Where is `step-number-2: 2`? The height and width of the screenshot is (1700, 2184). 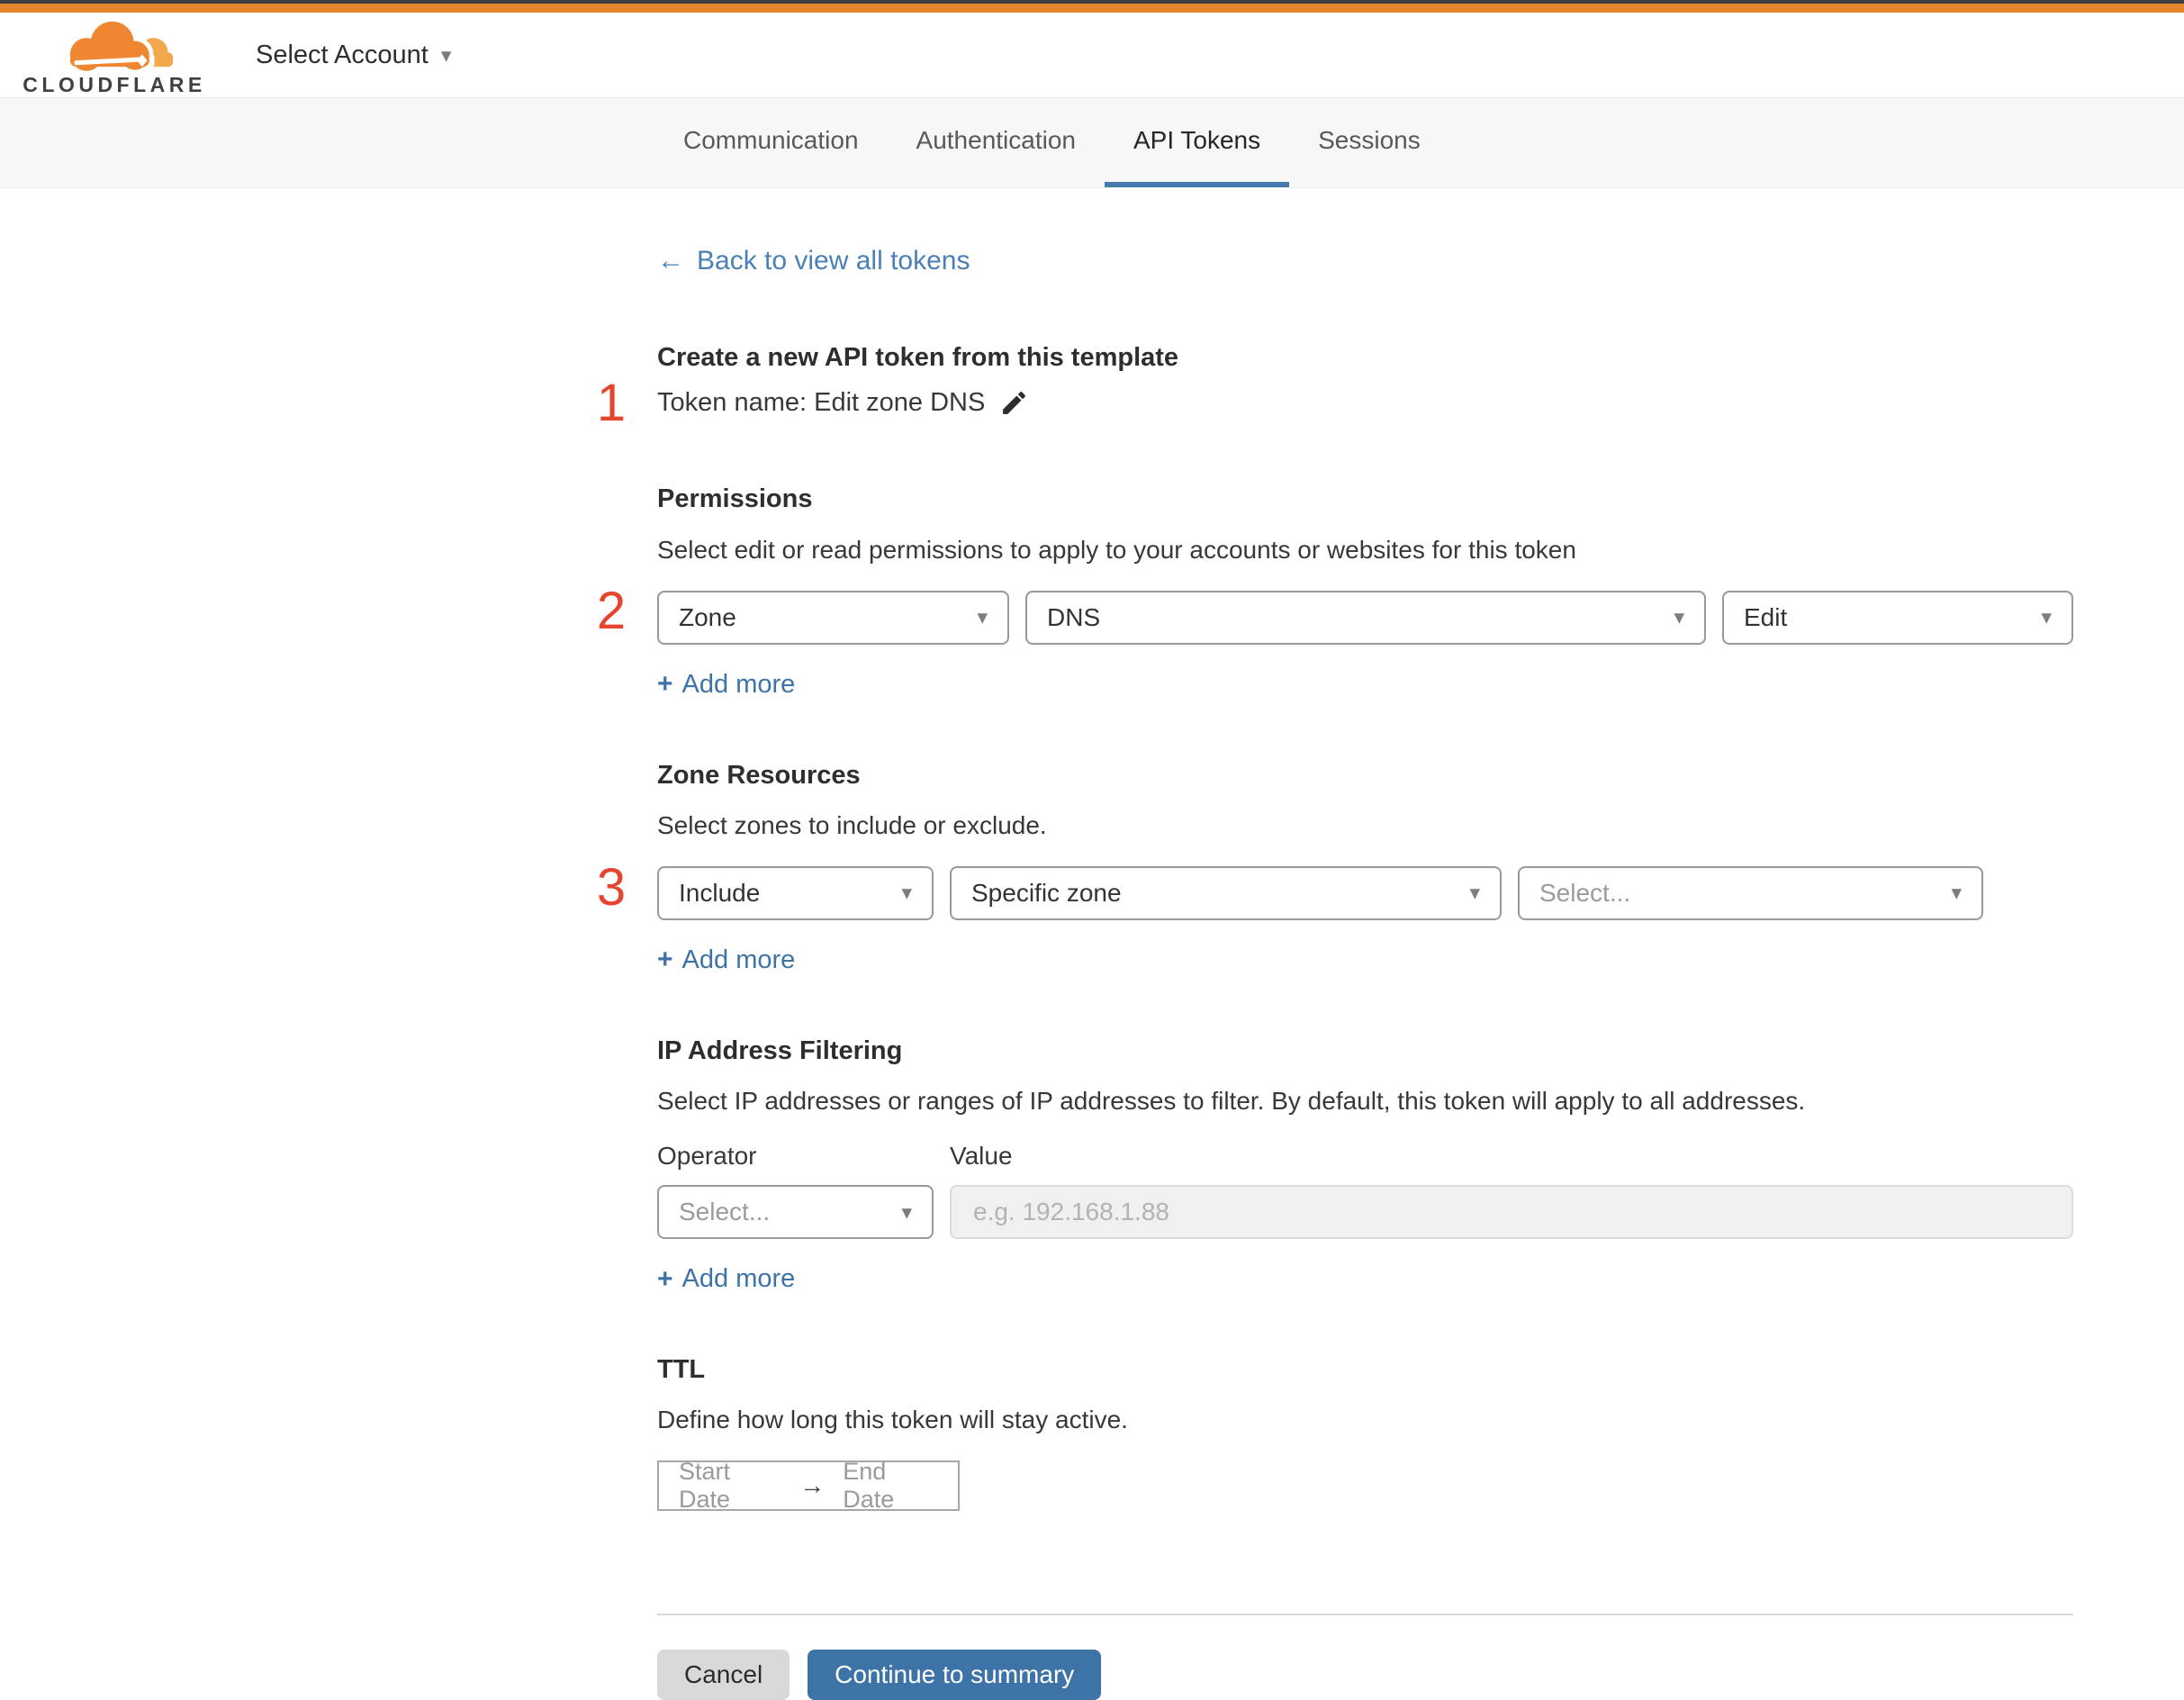
step-number-2: 2 is located at coordinates (611, 611).